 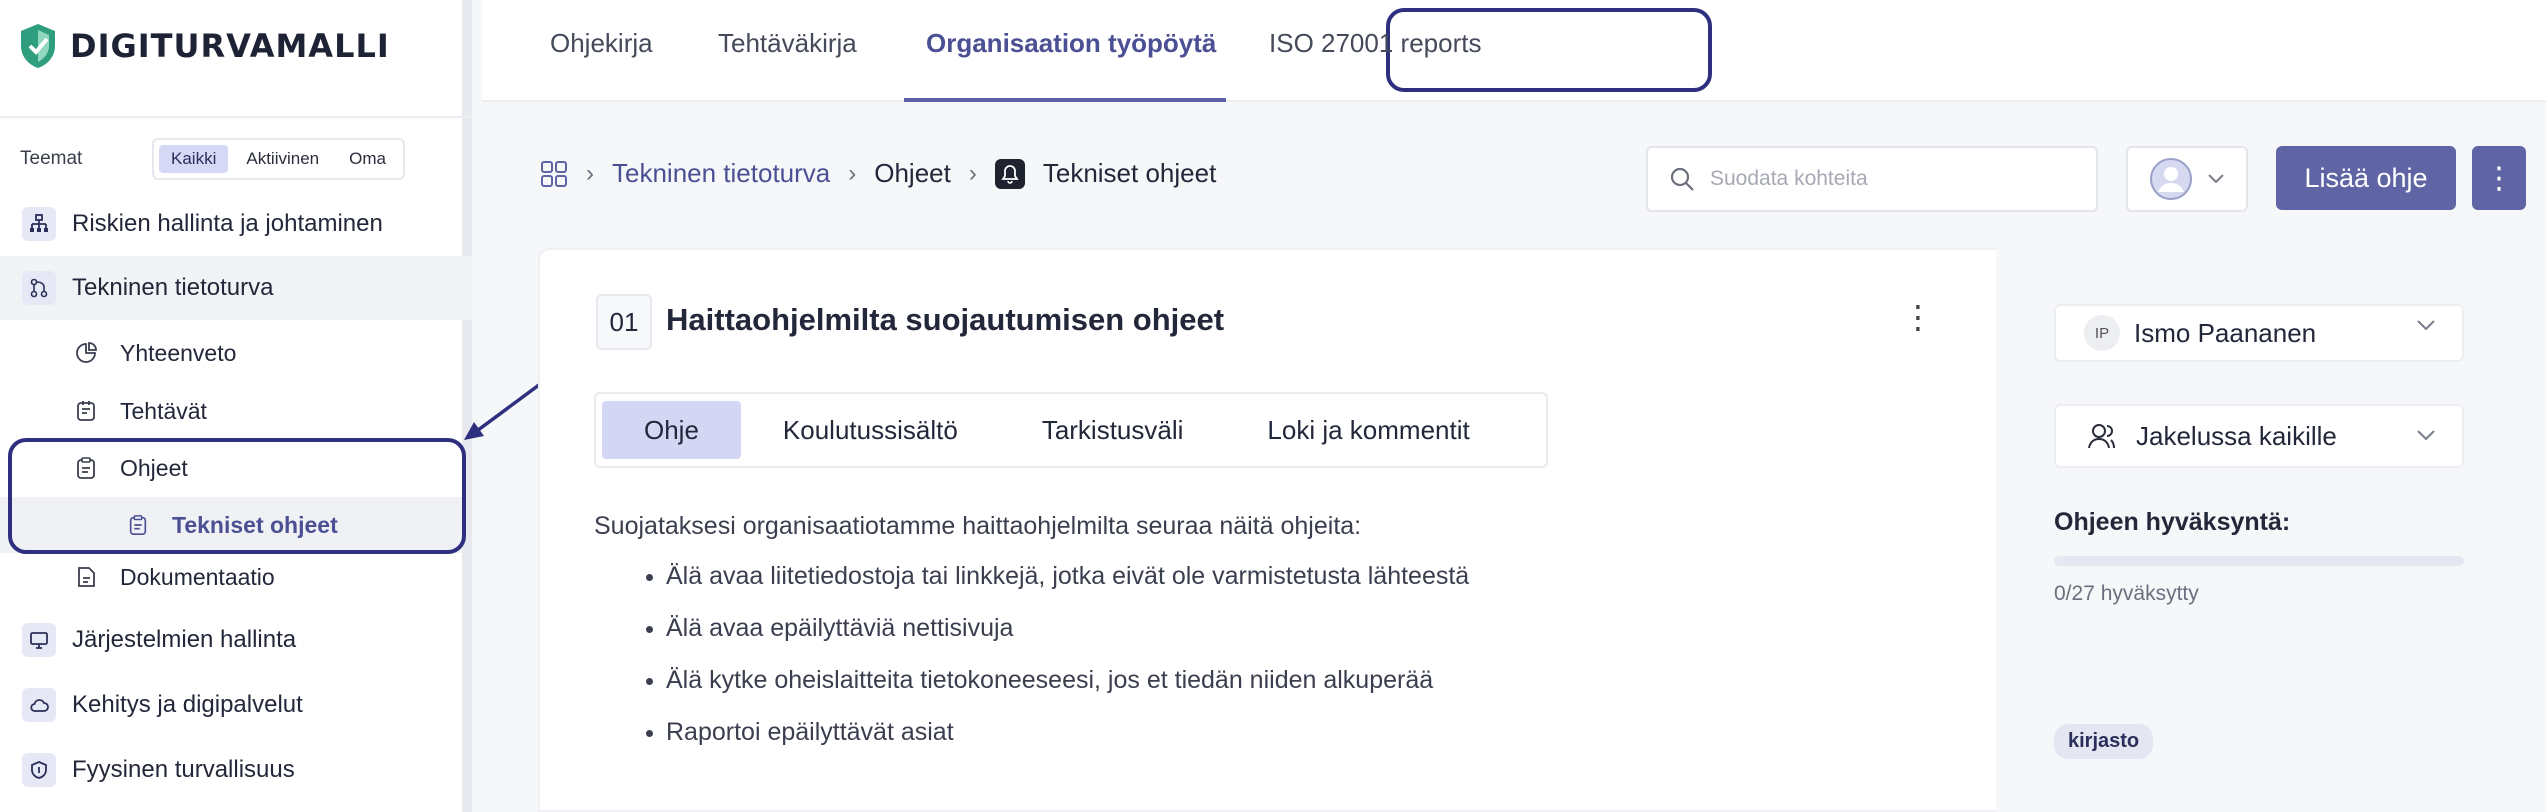 I want to click on themes-label: Teemat, so click(x=51, y=158).